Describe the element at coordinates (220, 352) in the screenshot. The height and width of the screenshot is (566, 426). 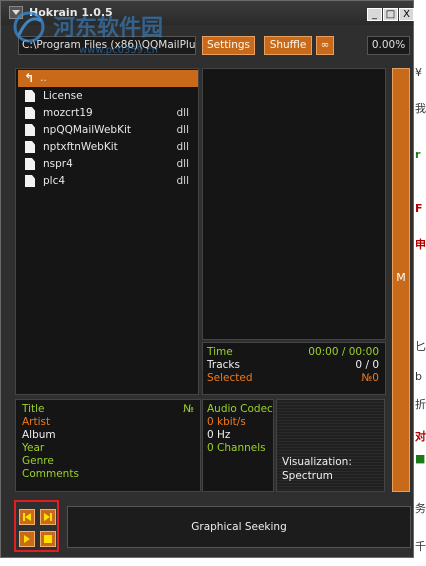
I see `time-label: Time` at that location.